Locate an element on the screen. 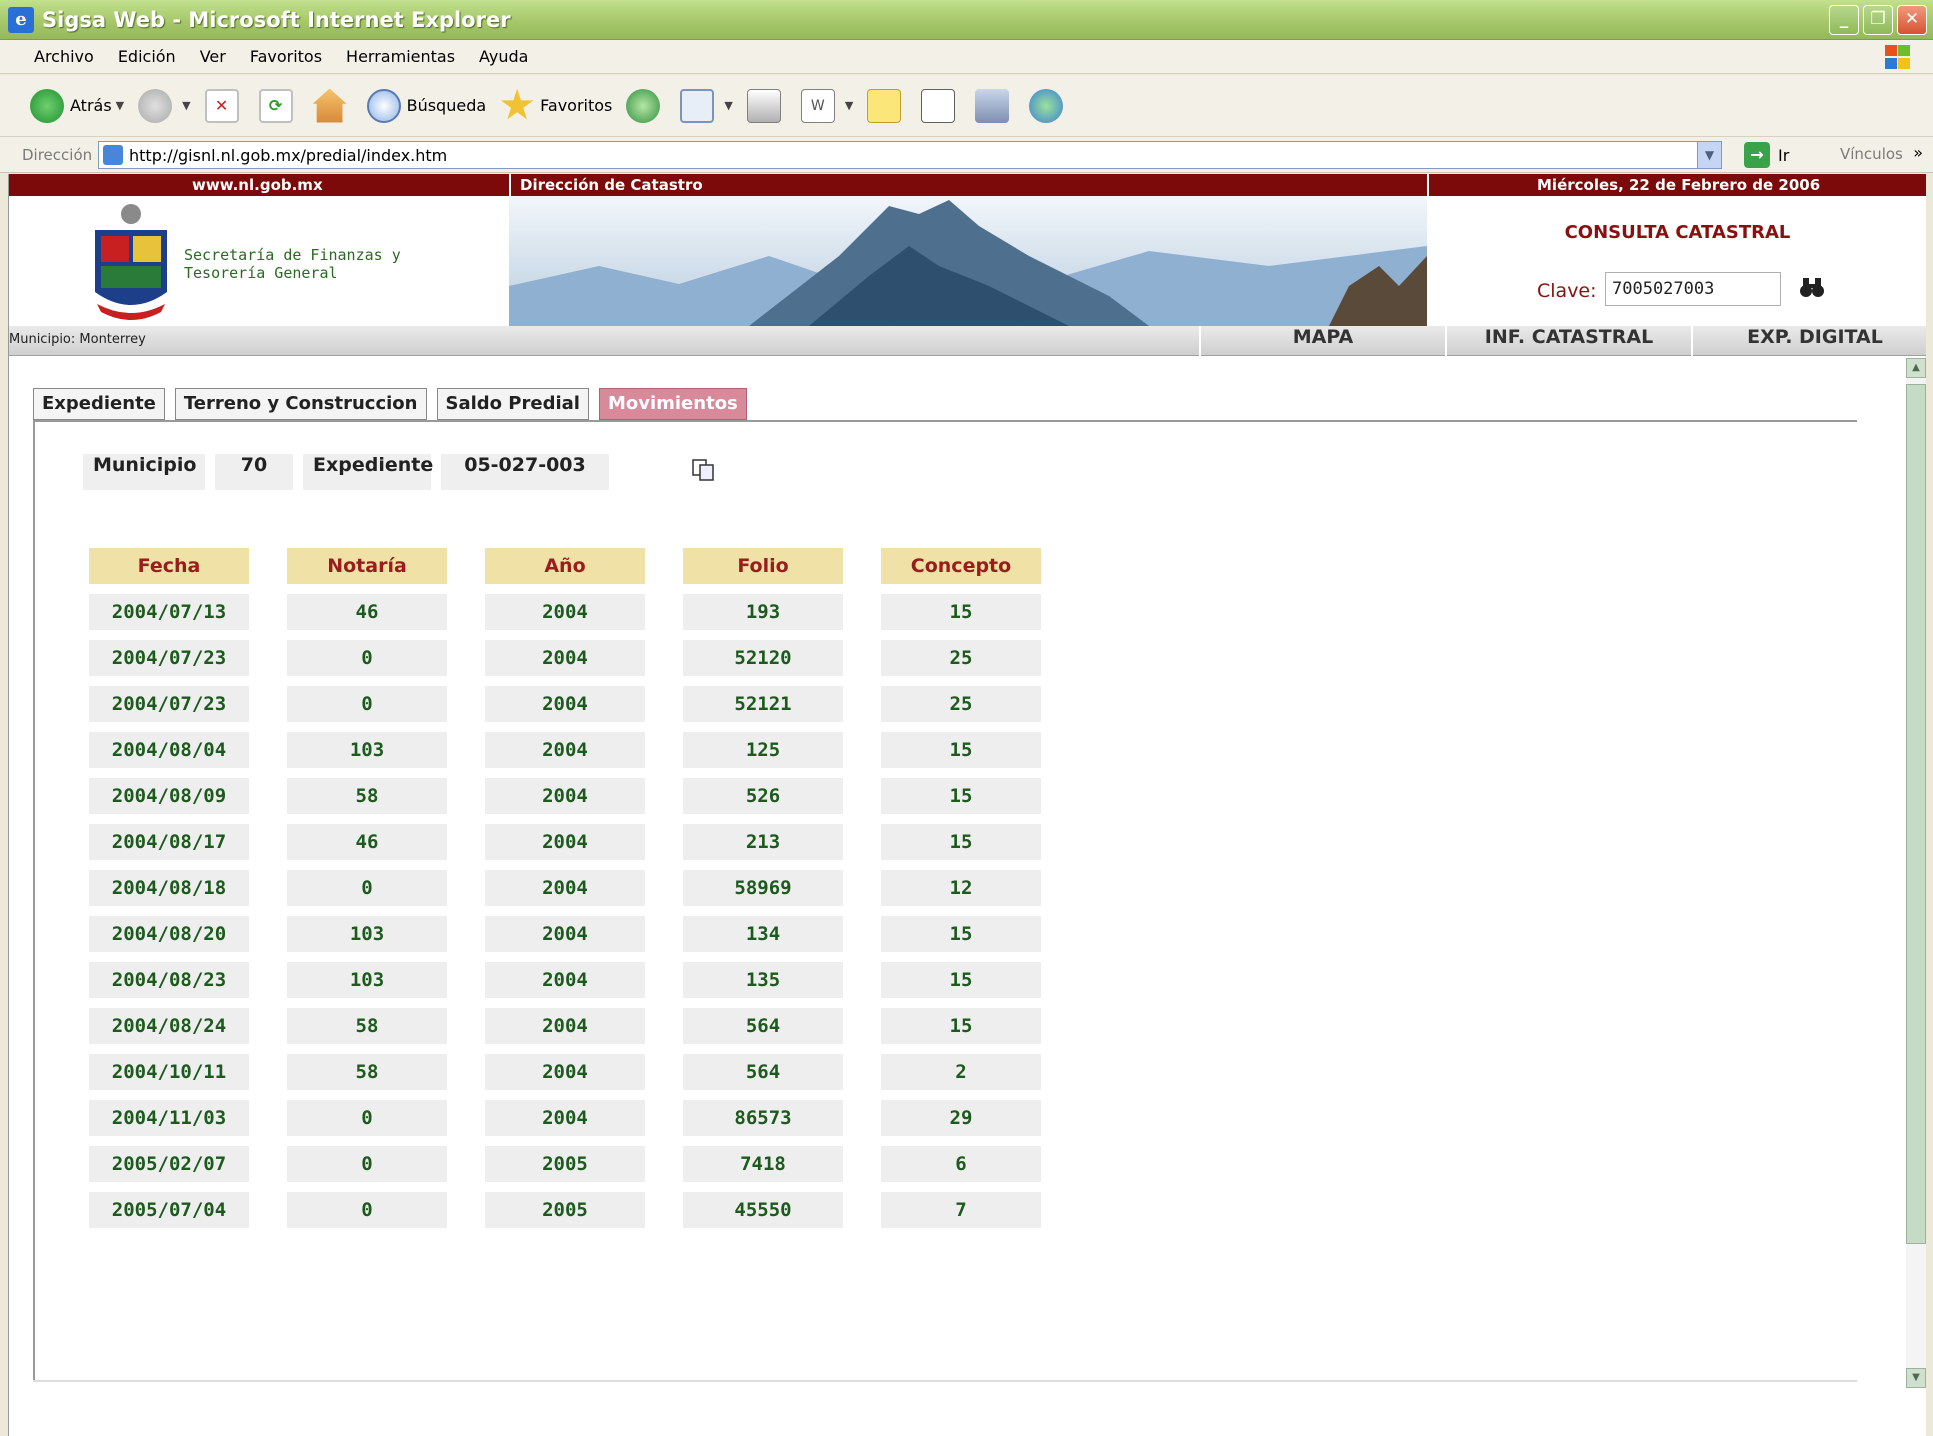  cell-fecha: 2004/08/17 is located at coordinates (169, 842).